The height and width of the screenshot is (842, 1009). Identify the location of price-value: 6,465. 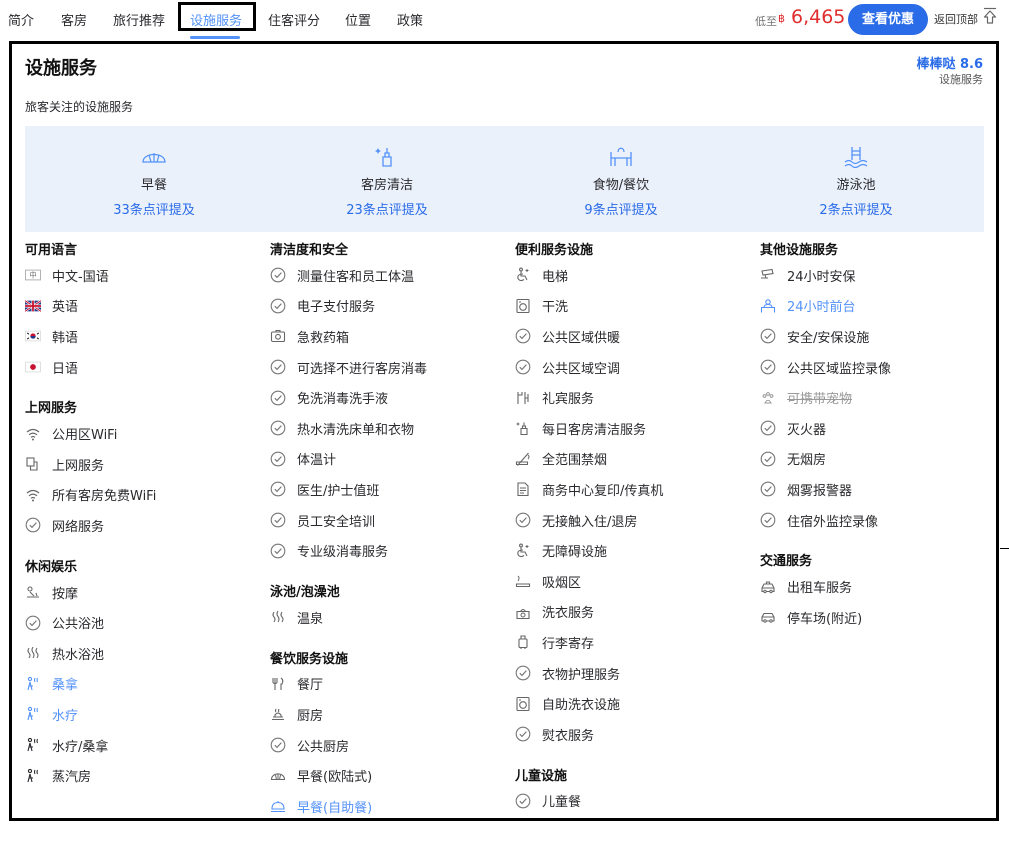
(818, 17).